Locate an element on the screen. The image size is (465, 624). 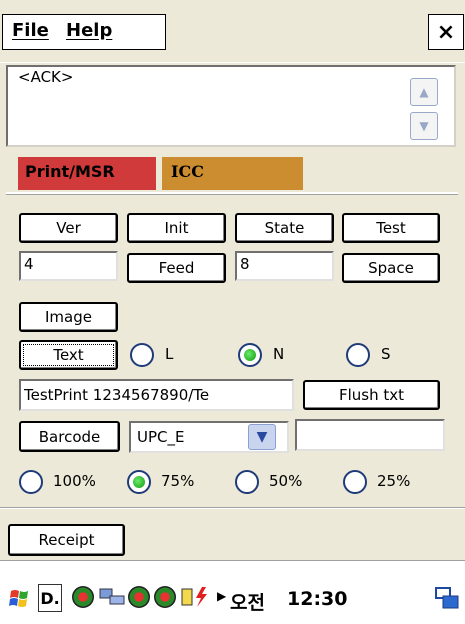
receipt-button: Receipt is located at coordinates (66, 540).